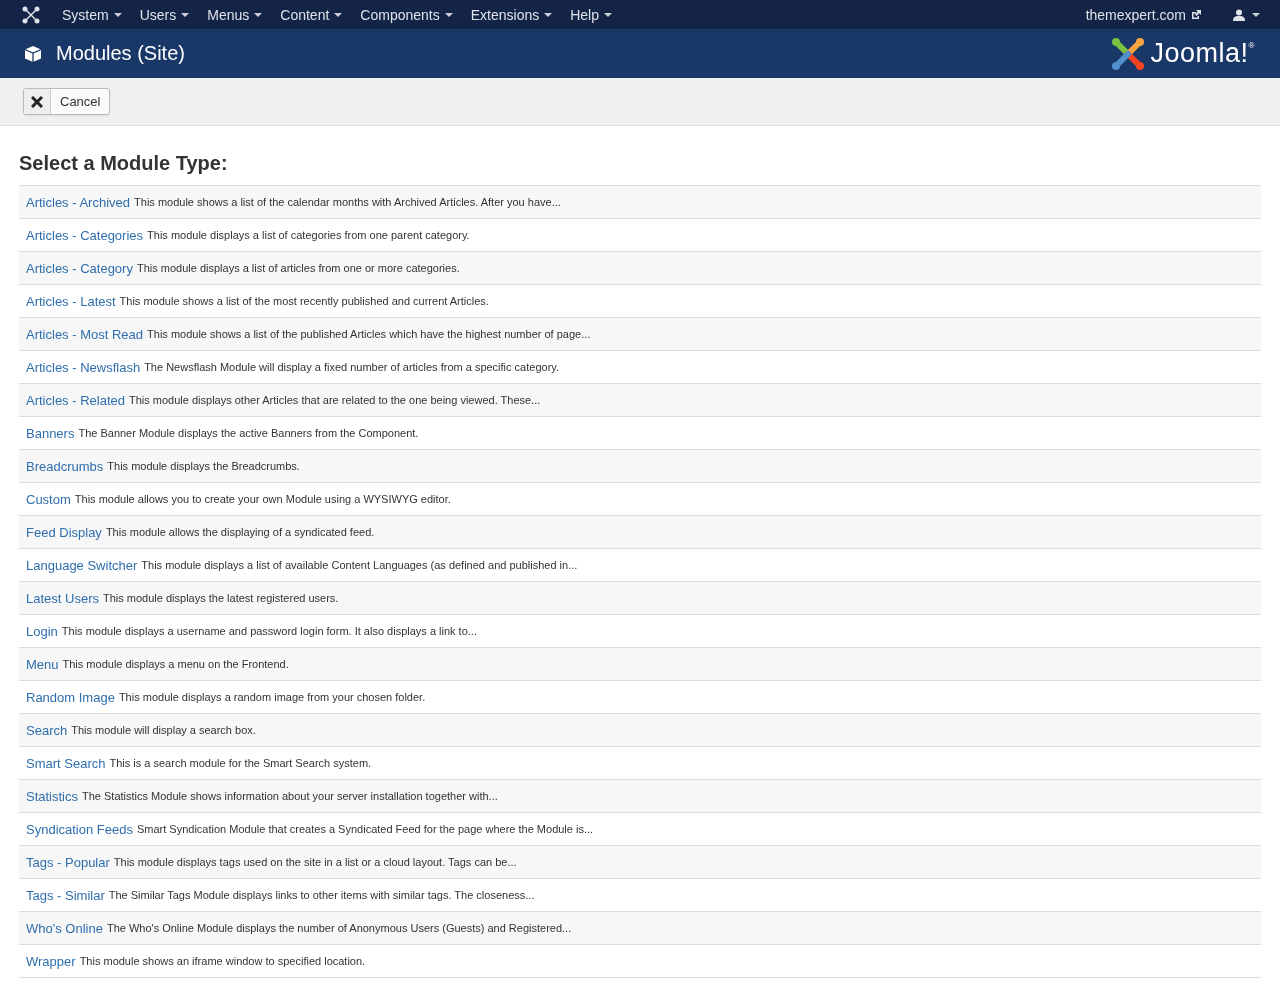 The height and width of the screenshot is (987, 1280). Describe the element at coordinates (1143, 14) in the screenshot. I see `site-link: themexpert.com` at that location.